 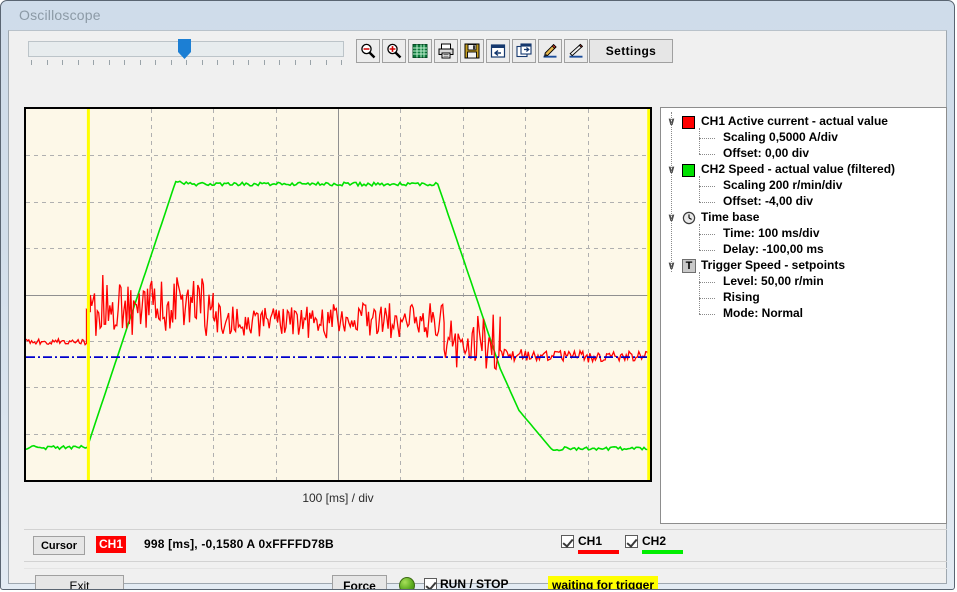 I want to click on tree-child-label: Scaling 200 r/min/div, so click(x=783, y=185).